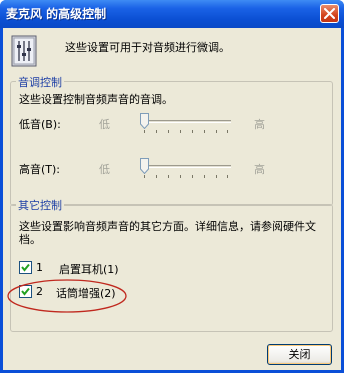  I want to click on bass-slider-track, so click(186, 121).